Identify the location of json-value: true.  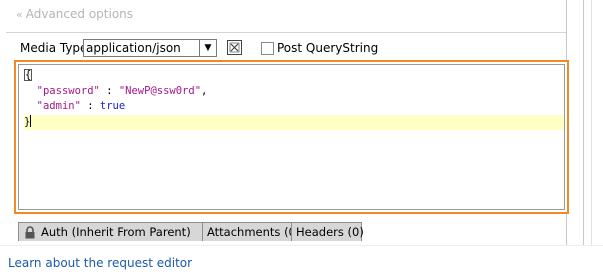
(112, 106).